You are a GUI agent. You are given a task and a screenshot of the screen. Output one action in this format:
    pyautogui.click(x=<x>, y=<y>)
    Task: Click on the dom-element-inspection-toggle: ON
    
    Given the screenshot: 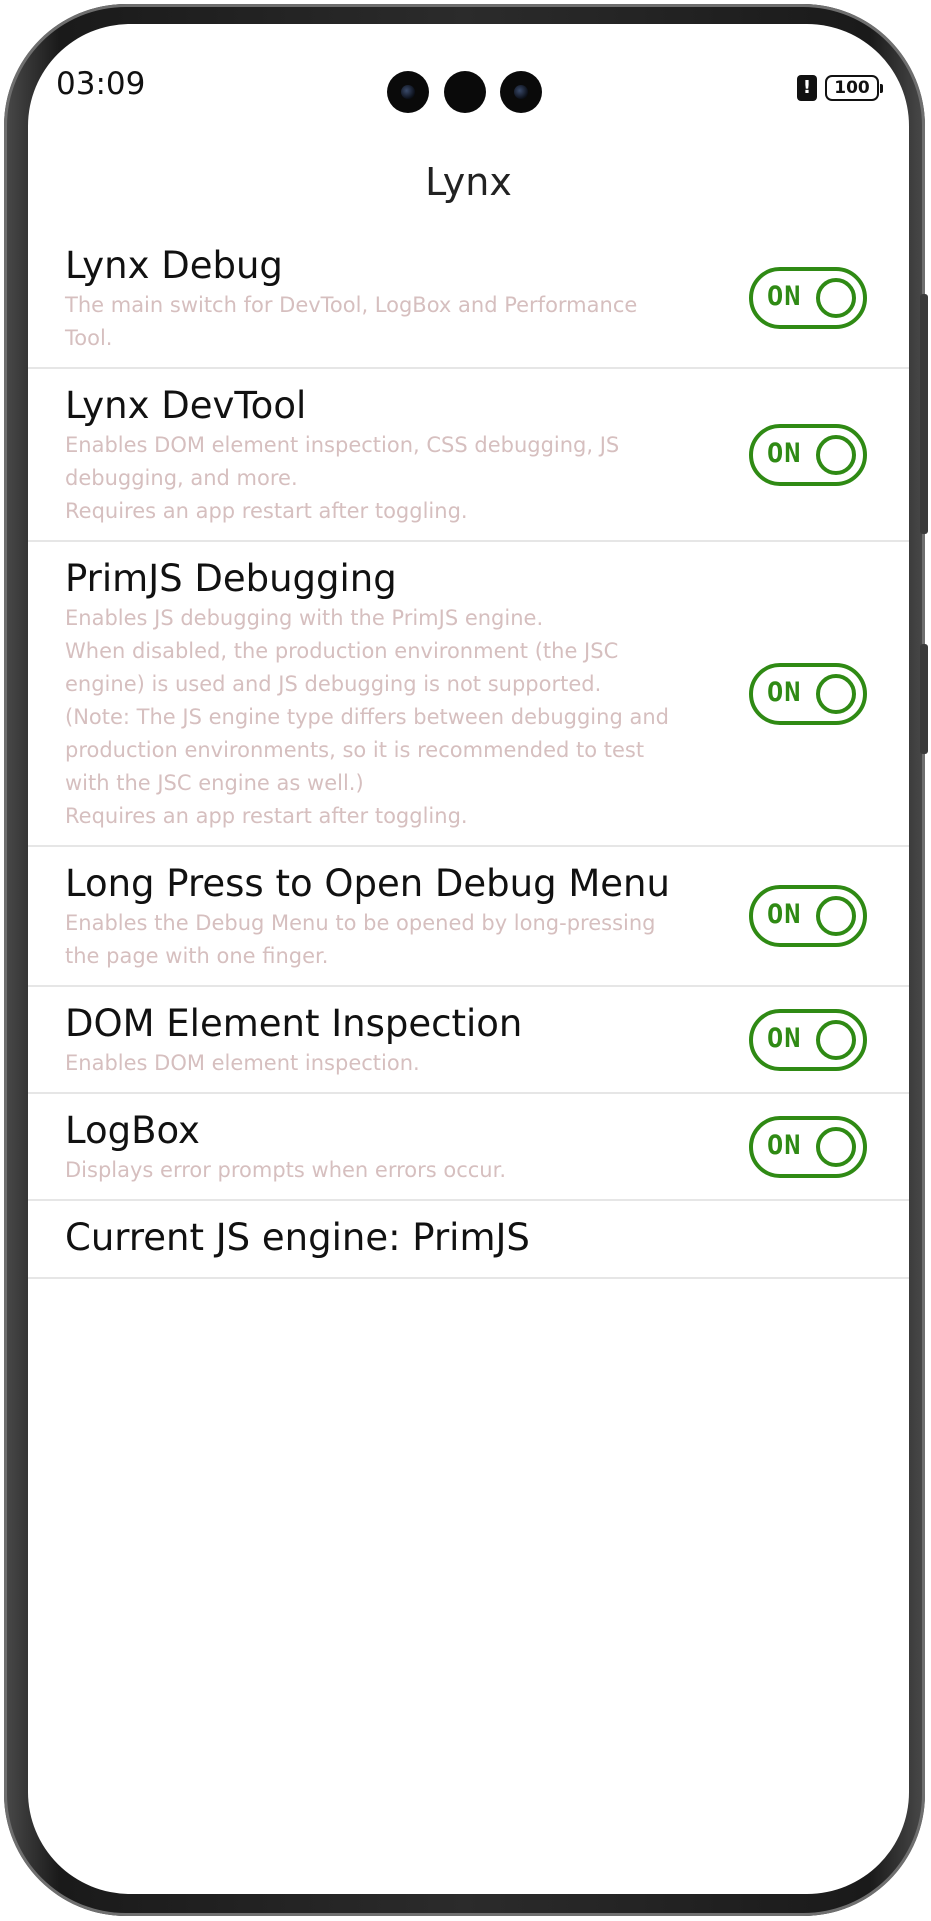 What is the action you would take?
    pyautogui.click(x=808, y=1039)
    